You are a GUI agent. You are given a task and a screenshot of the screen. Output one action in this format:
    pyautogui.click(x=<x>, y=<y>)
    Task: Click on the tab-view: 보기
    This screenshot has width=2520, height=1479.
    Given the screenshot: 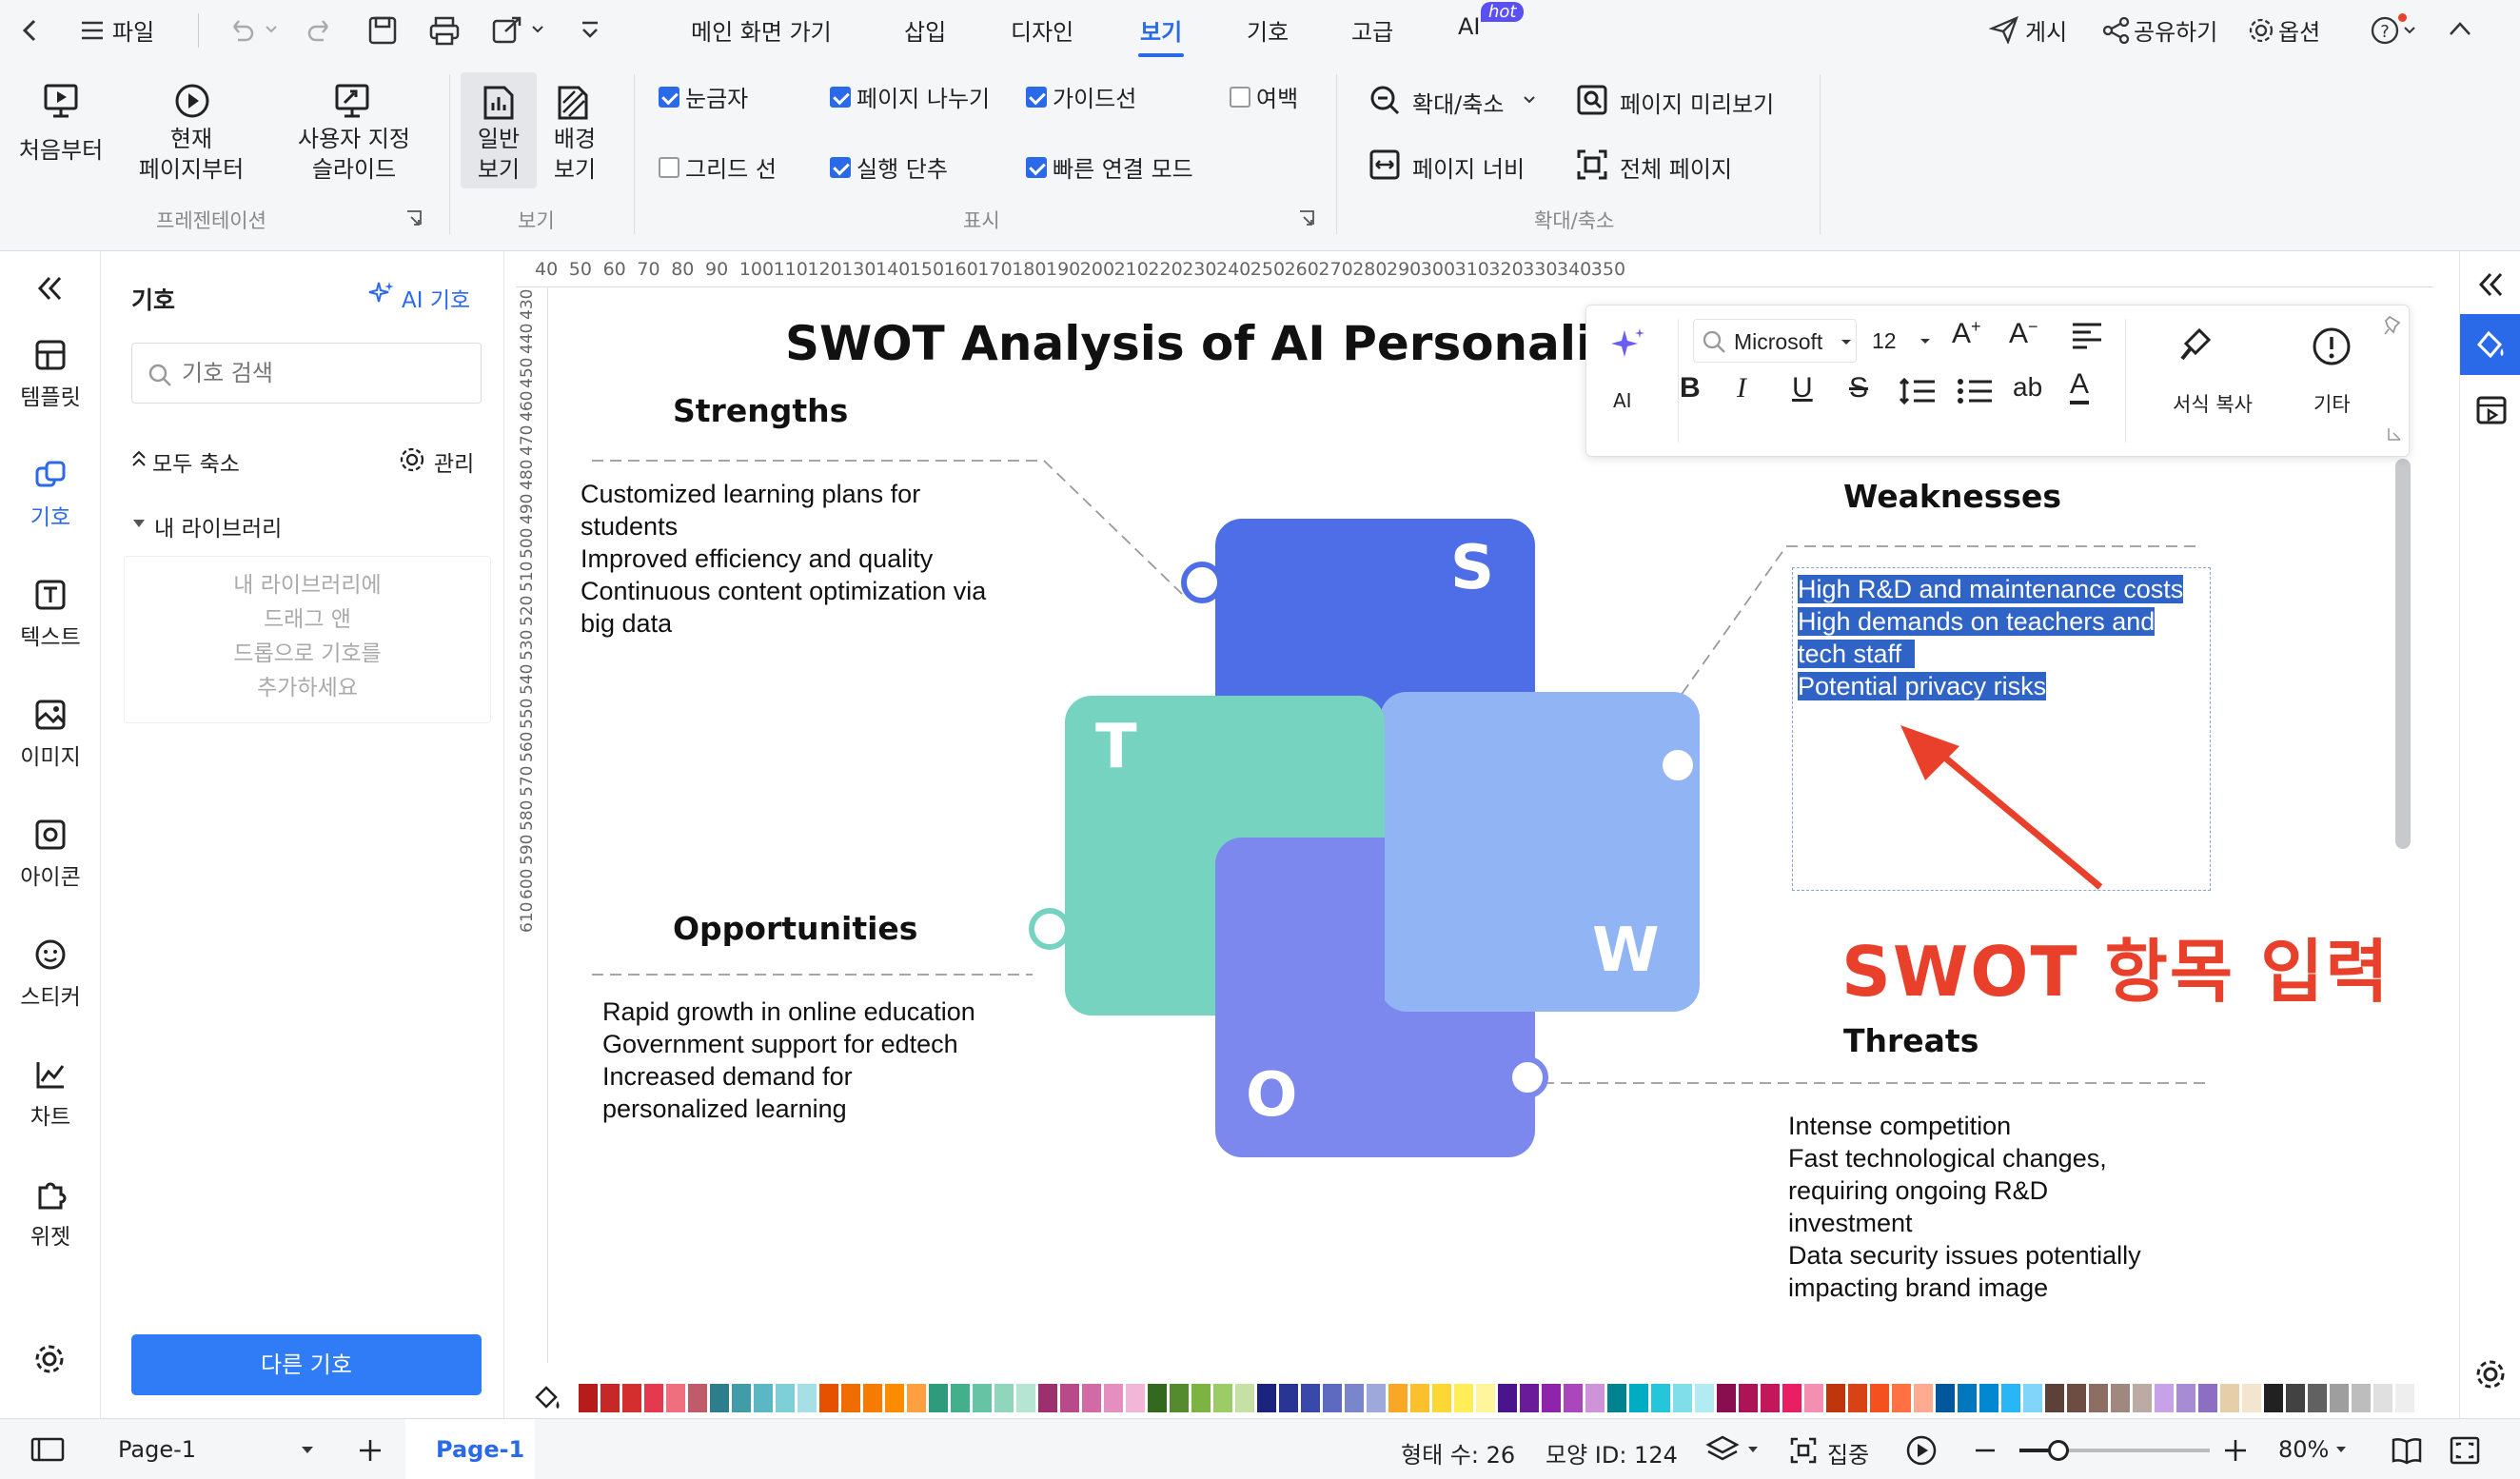 What is the action you would take?
    pyautogui.click(x=1161, y=30)
    